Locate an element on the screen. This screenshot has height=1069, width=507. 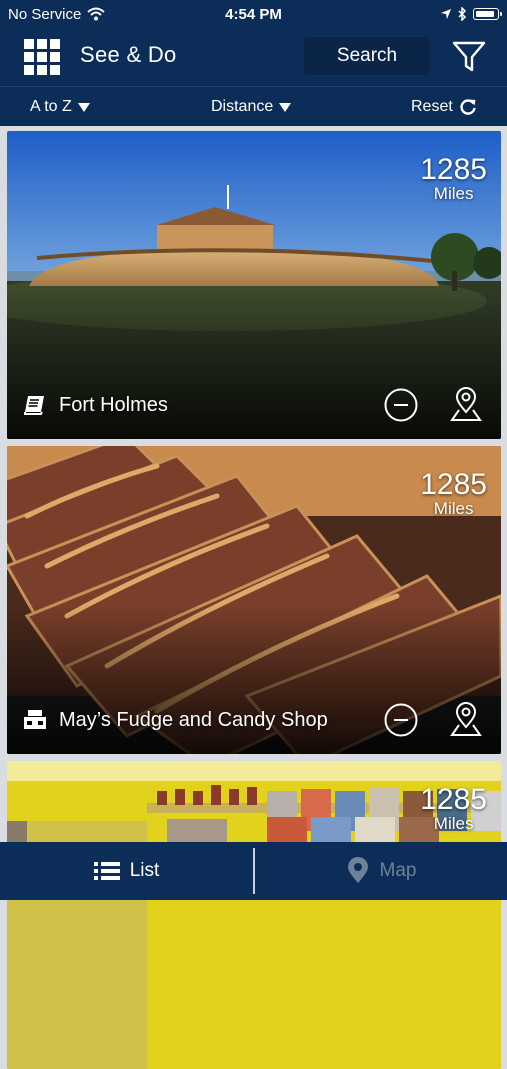
reset-label: Reset is located at coordinates (432, 106).